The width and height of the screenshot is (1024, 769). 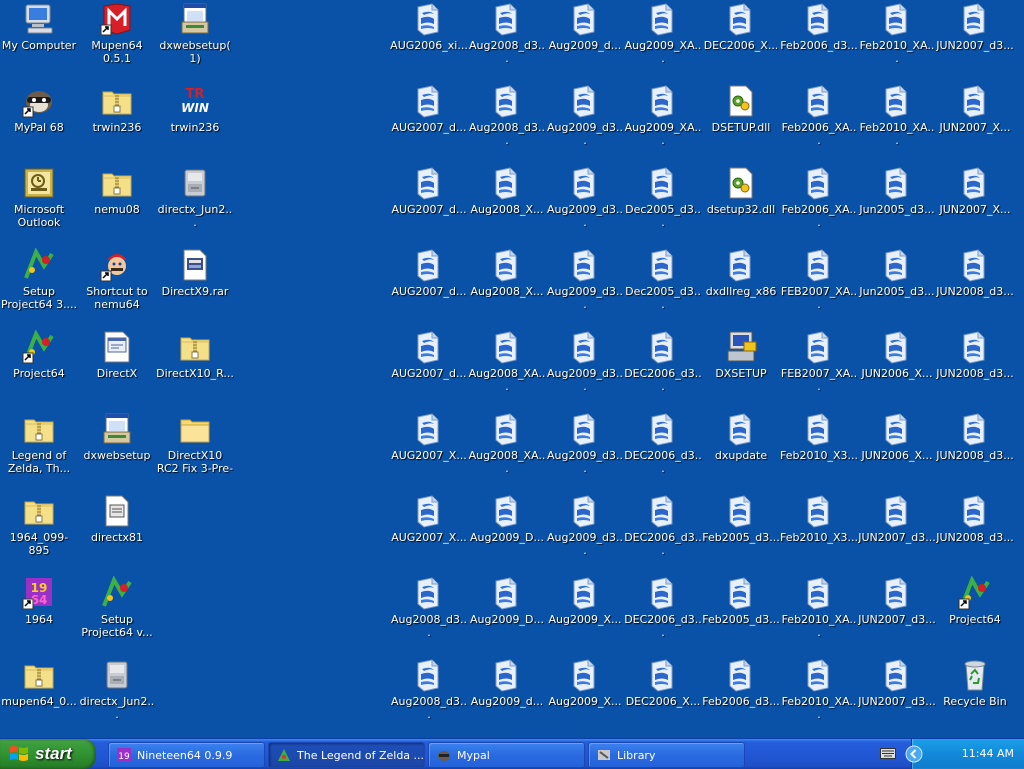 I want to click on desktop-icon: DirectX, so click(x=117, y=367).